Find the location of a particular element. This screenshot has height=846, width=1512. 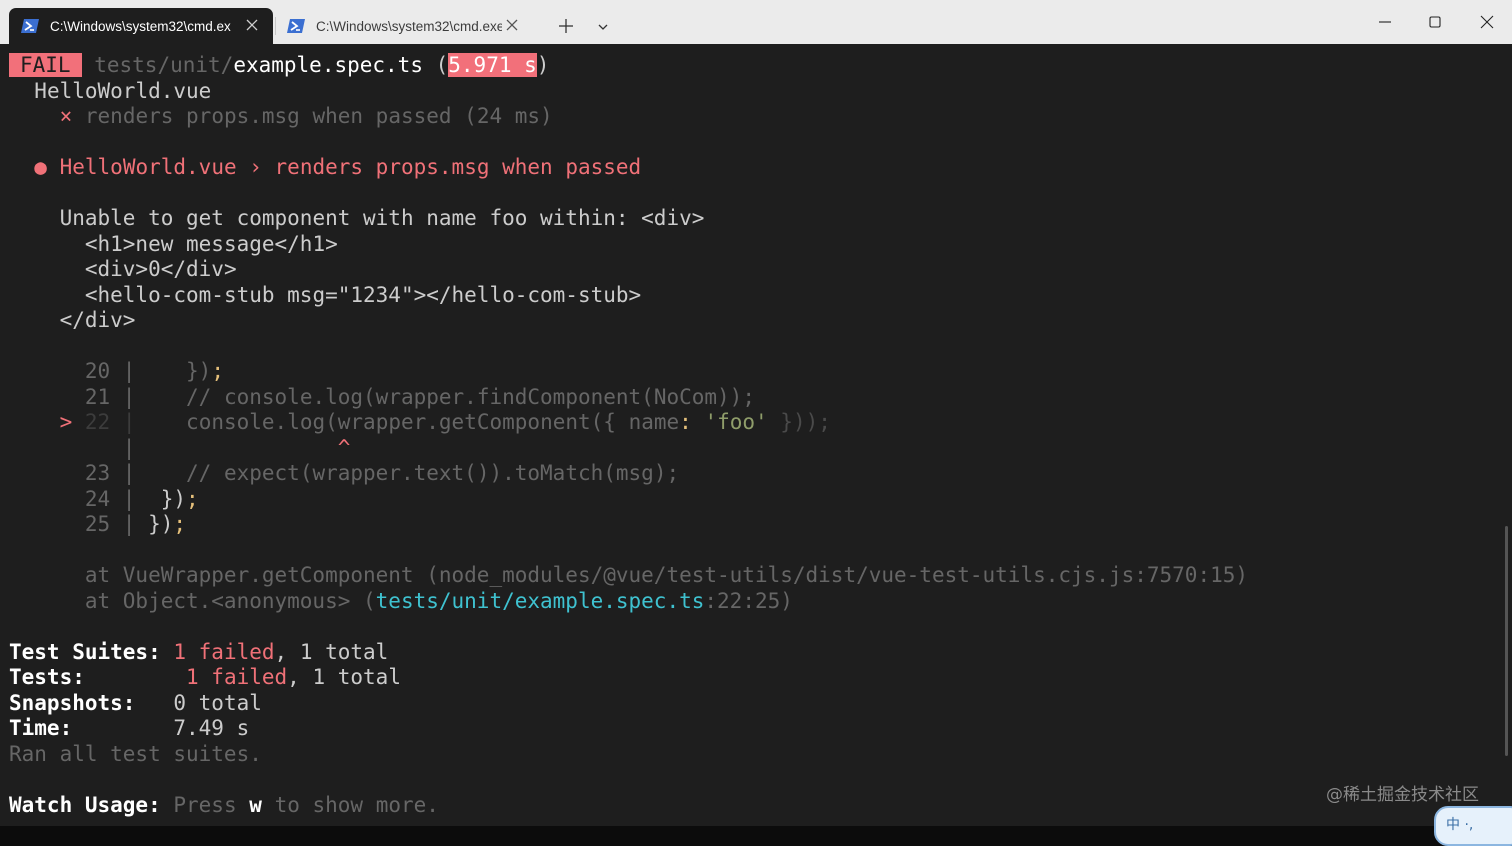

summary-suites: Test Suites: 1 failed, 1 total is located at coordinates (198, 652).